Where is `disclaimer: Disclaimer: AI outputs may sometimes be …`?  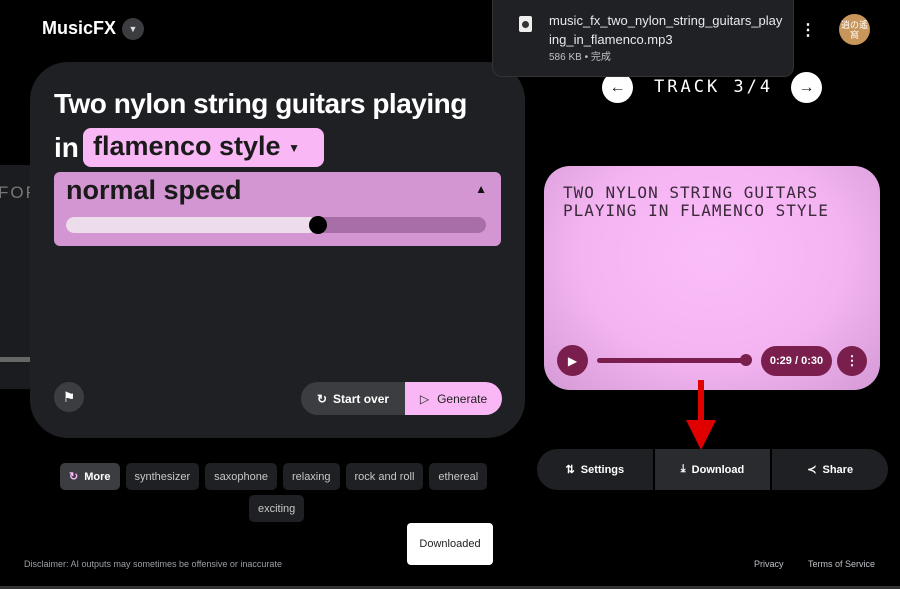
disclaimer: Disclaimer: AI outputs may sometimes be … is located at coordinates (153, 564).